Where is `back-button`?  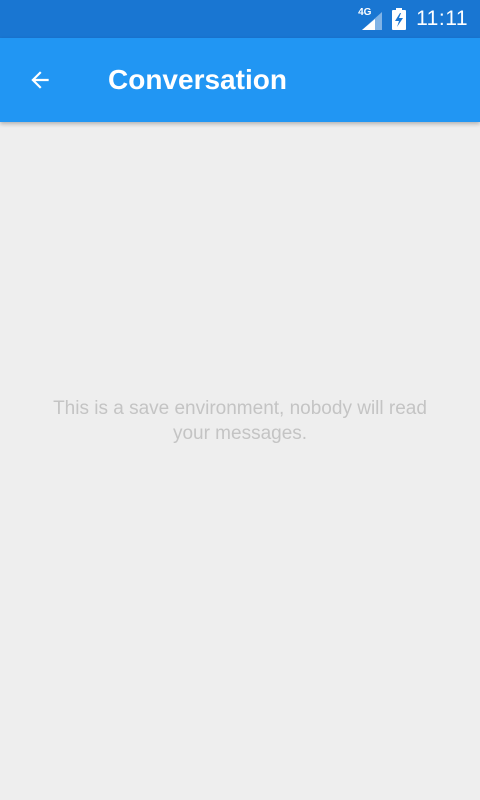
back-button is located at coordinates (40, 80).